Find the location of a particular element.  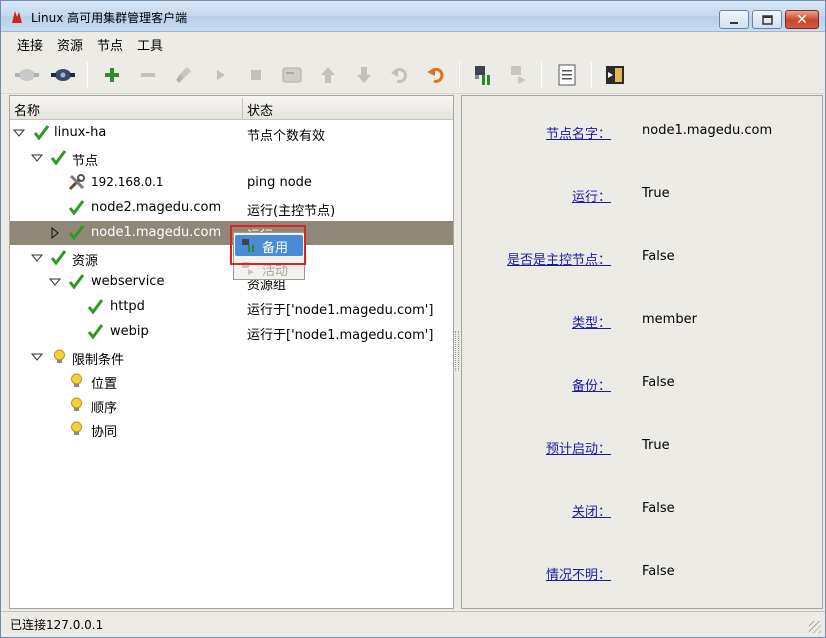

connect-button is located at coordinates (27, 75).